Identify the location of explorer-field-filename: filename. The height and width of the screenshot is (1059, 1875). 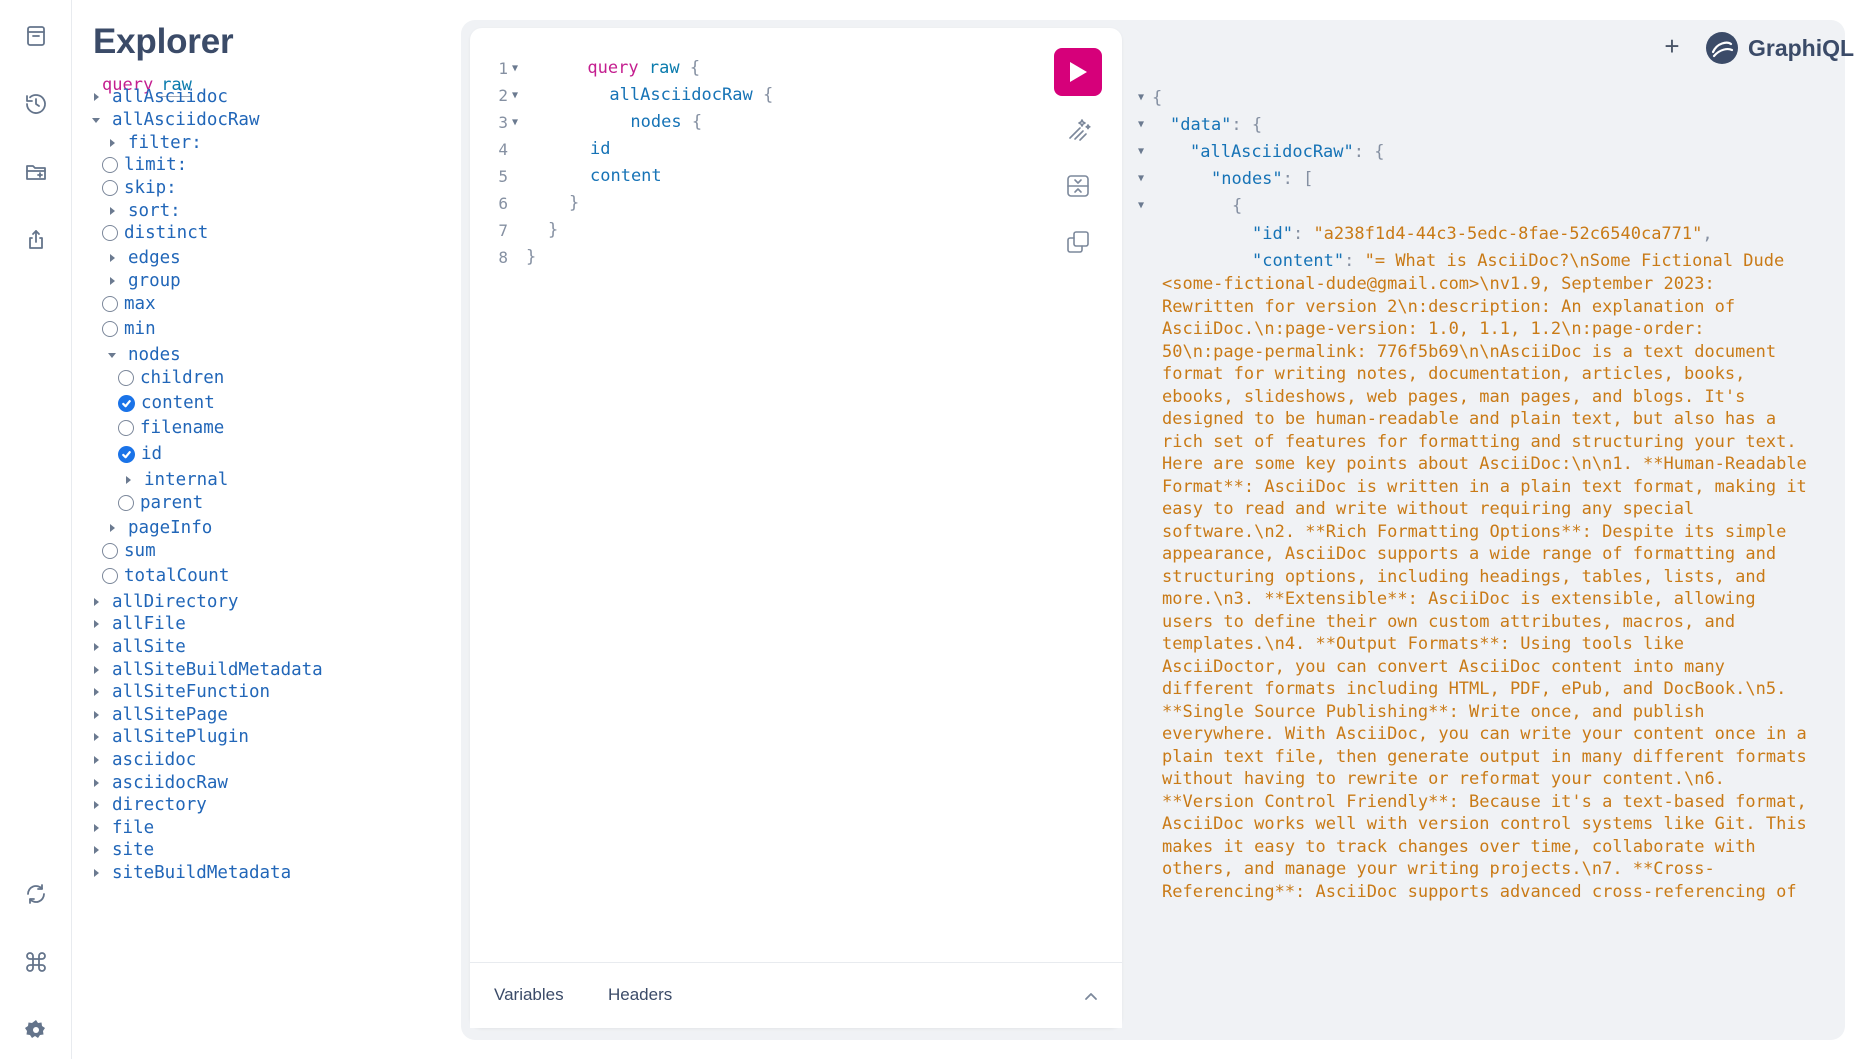
(171, 428).